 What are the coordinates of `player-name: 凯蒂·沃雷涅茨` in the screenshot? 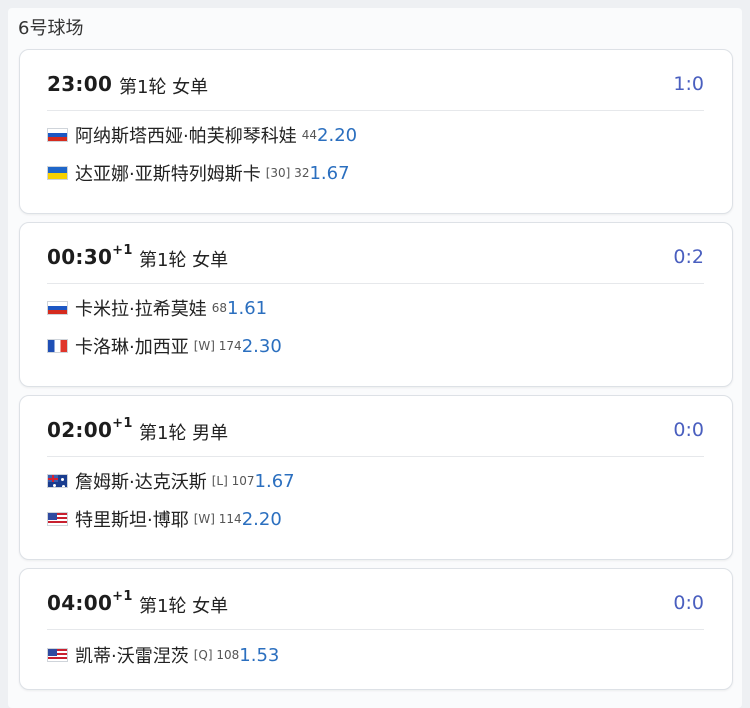 It's located at (132, 656).